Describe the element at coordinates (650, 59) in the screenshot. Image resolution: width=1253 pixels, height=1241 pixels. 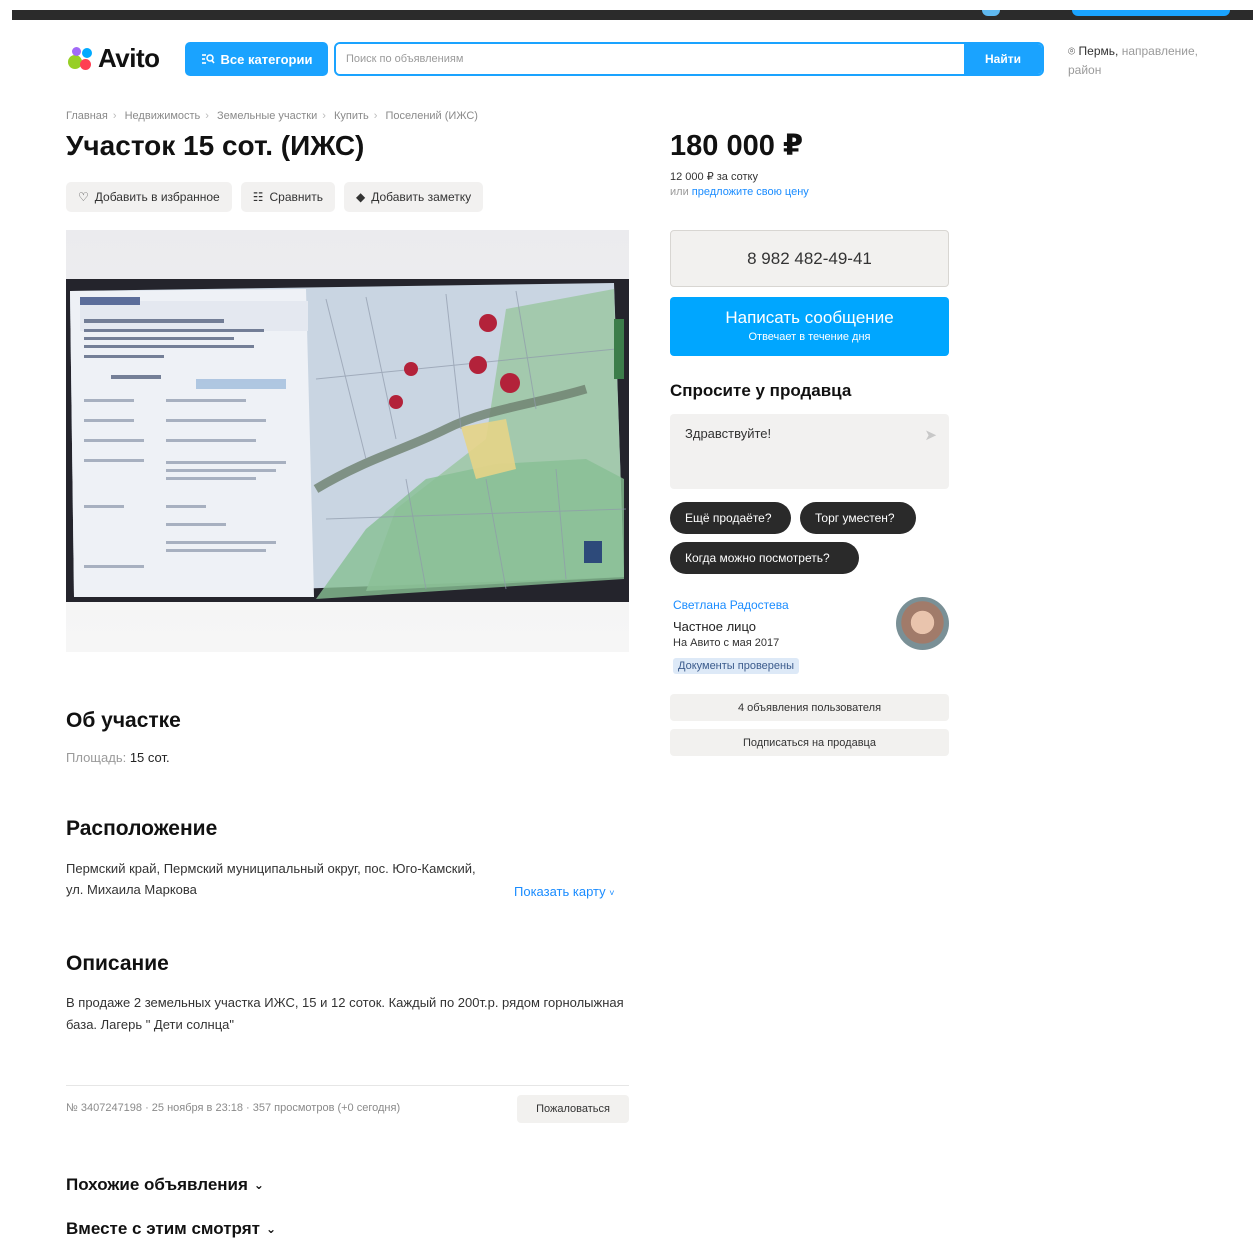
I see `search-input` at that location.